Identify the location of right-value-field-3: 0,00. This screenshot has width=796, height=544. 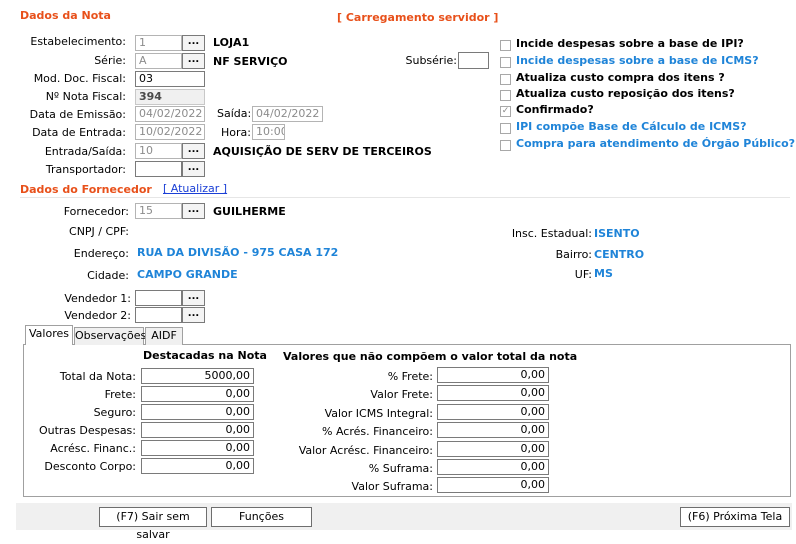
(493, 412).